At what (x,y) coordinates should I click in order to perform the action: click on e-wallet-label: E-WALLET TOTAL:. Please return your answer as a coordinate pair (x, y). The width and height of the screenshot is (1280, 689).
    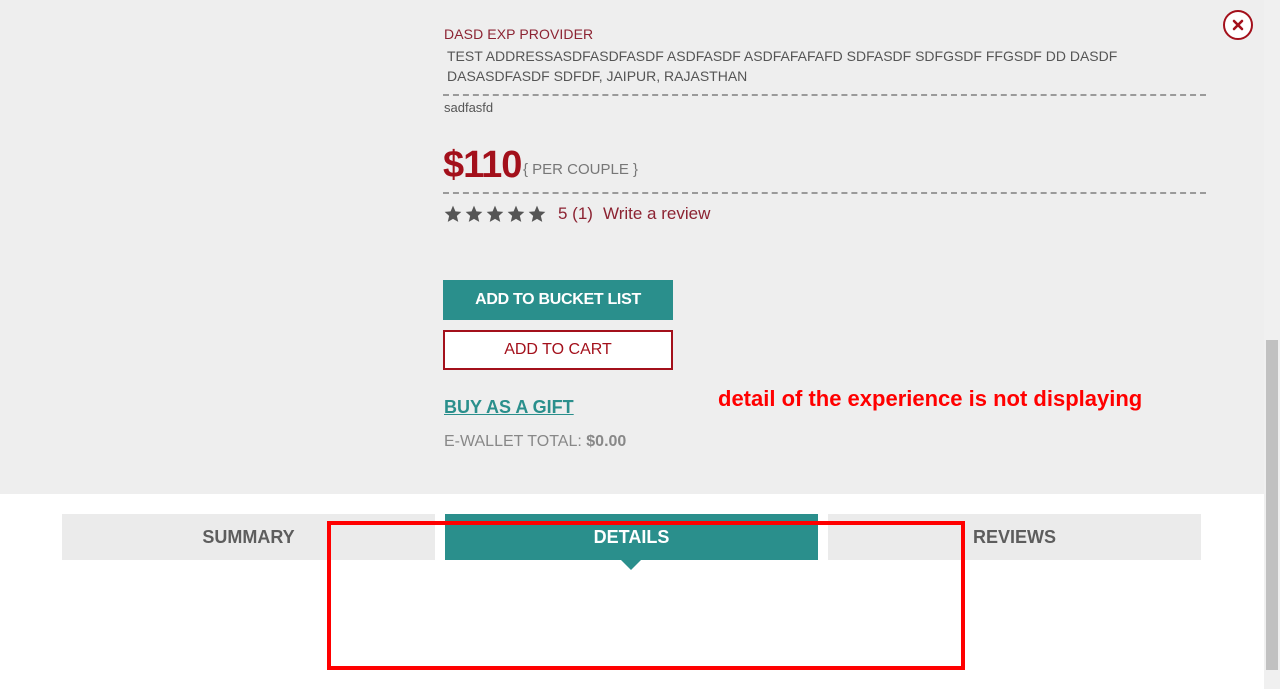
    Looking at the image, I should click on (513, 441).